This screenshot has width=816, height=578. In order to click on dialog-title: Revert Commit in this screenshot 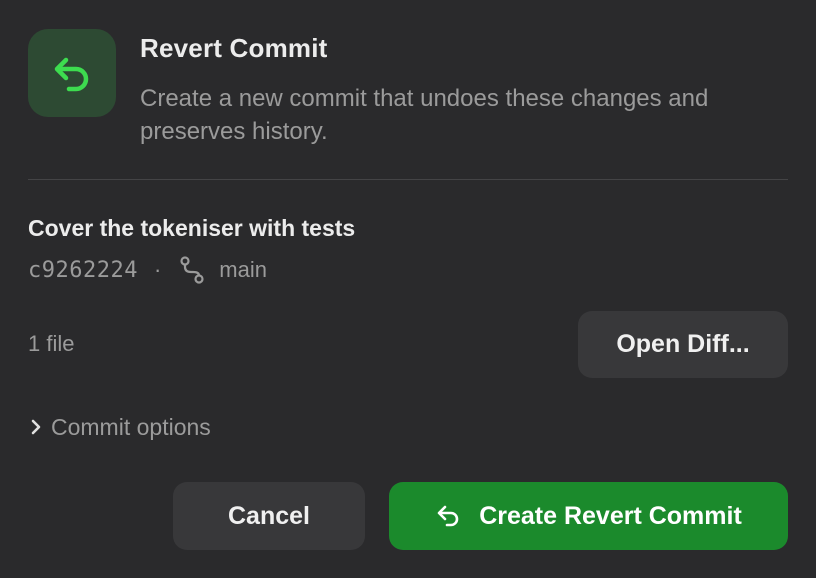, I will do `click(234, 48)`.